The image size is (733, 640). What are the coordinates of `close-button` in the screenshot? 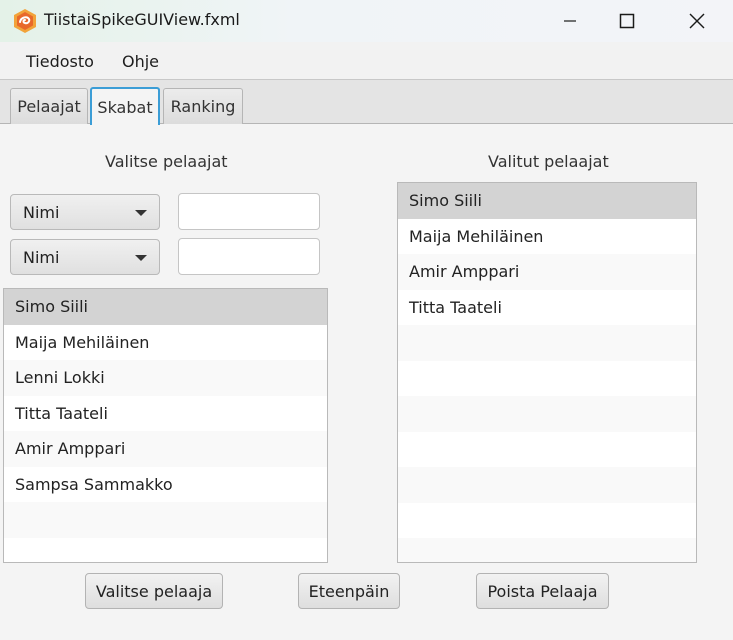 It's located at (697, 21).